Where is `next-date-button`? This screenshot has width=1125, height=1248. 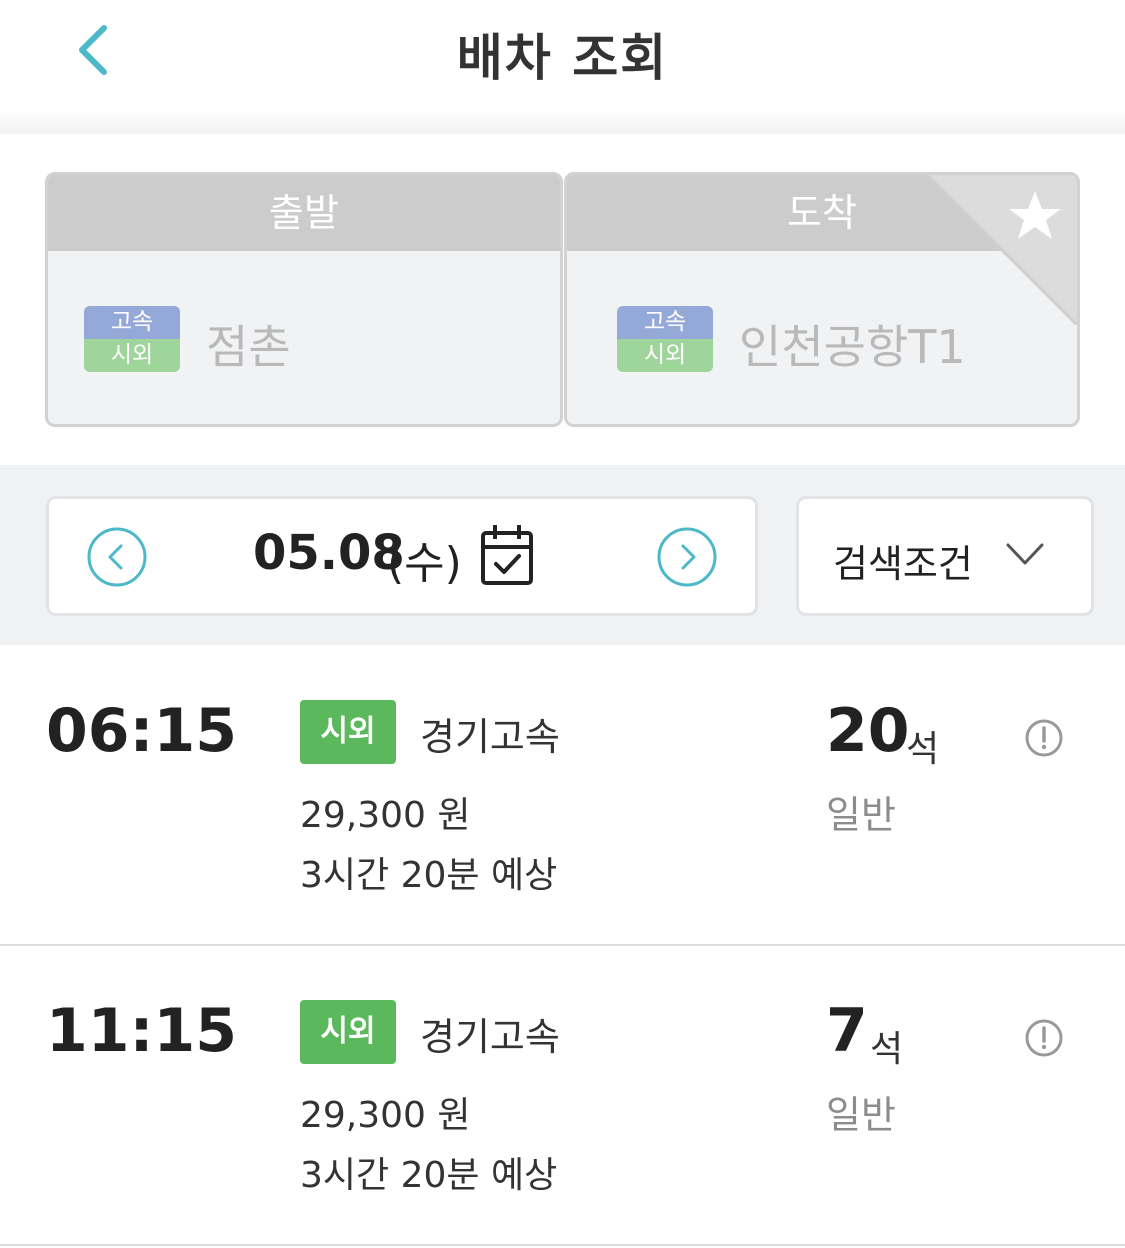 next-date-button is located at coordinates (687, 557).